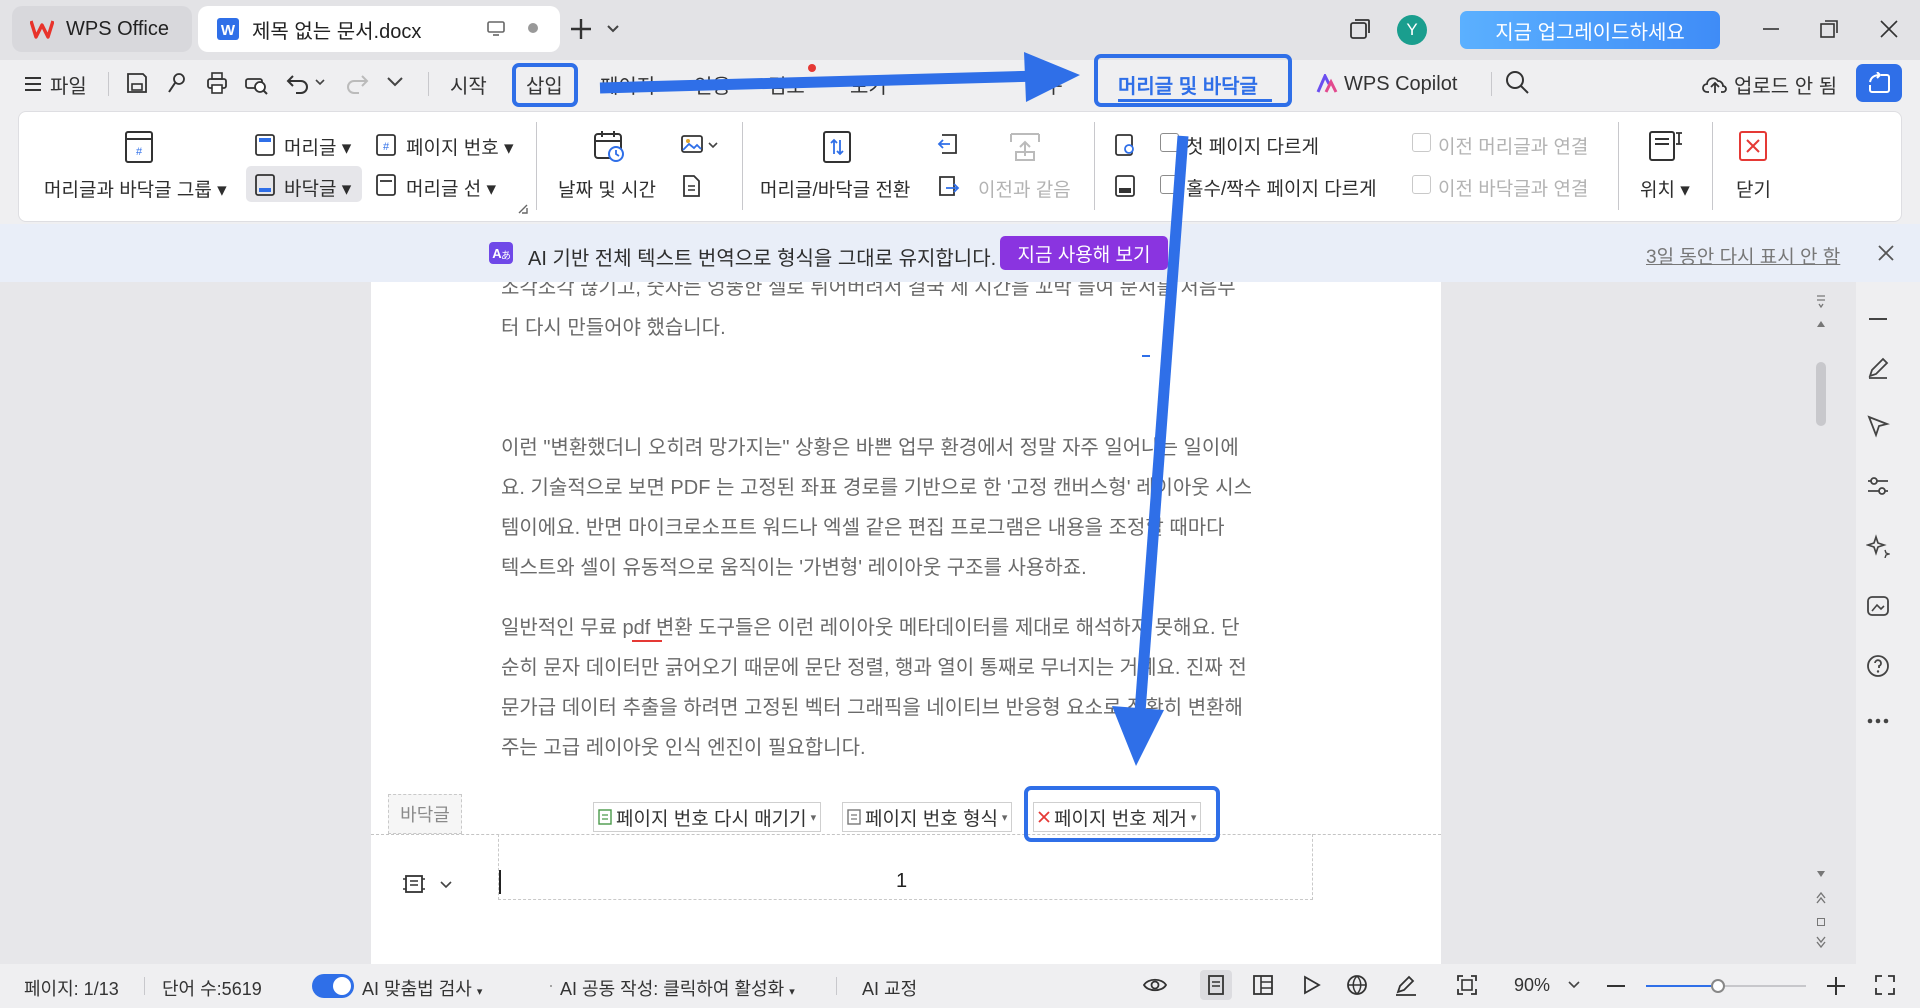  Describe the element at coordinates (1829, 29) in the screenshot. I see `restore-icon` at that location.